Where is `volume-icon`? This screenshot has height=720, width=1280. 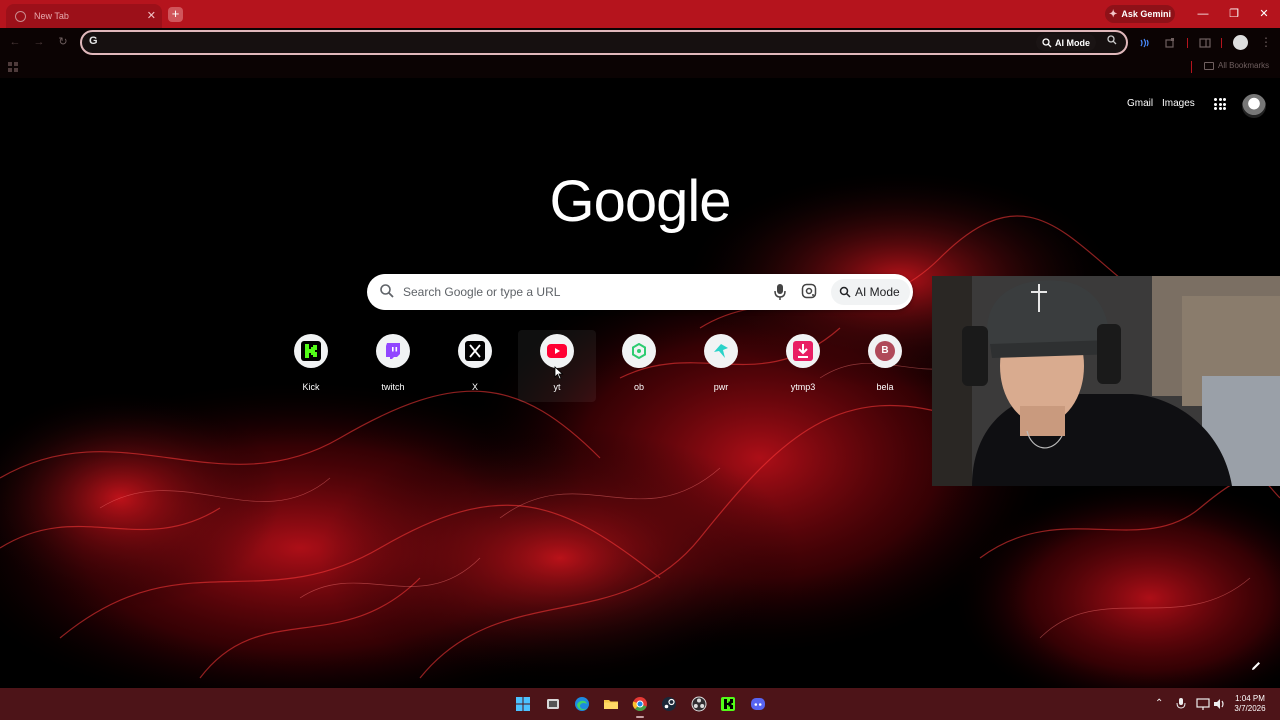 volume-icon is located at coordinates (1219, 704).